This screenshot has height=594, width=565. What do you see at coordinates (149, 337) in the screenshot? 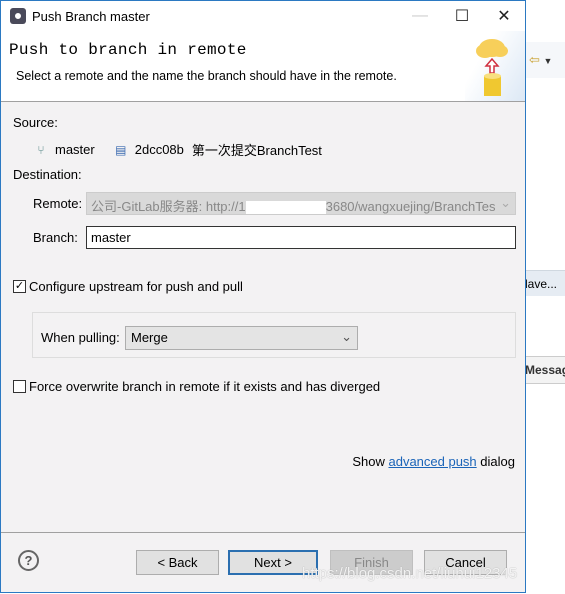
I see `when-pulling-value: Merge` at bounding box center [149, 337].